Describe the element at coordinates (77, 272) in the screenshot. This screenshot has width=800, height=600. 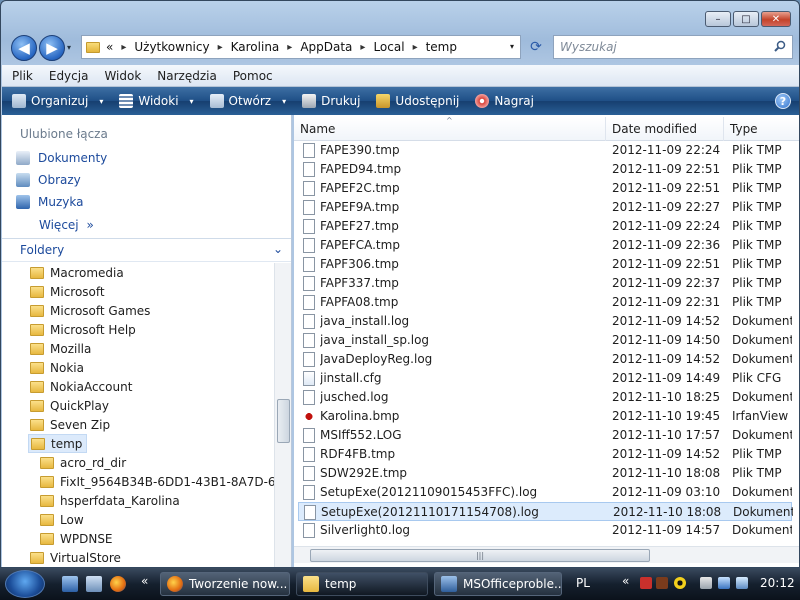
I see `tree-item: Macromedia` at that location.